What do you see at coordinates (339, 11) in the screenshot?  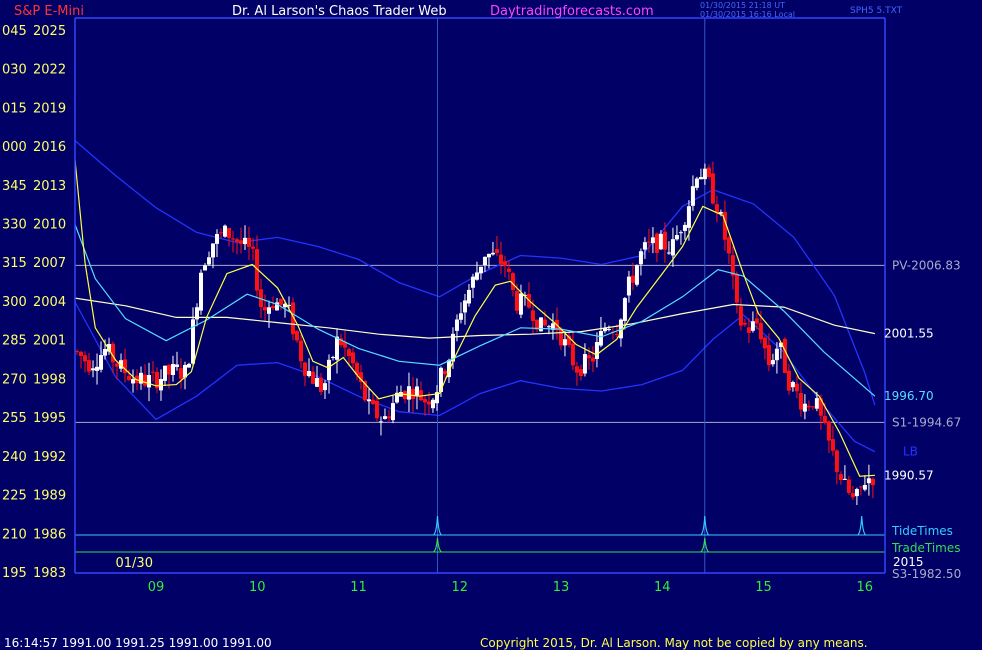 I see `author-title: Dr. Al Larson's Chaos Trader Web` at bounding box center [339, 11].